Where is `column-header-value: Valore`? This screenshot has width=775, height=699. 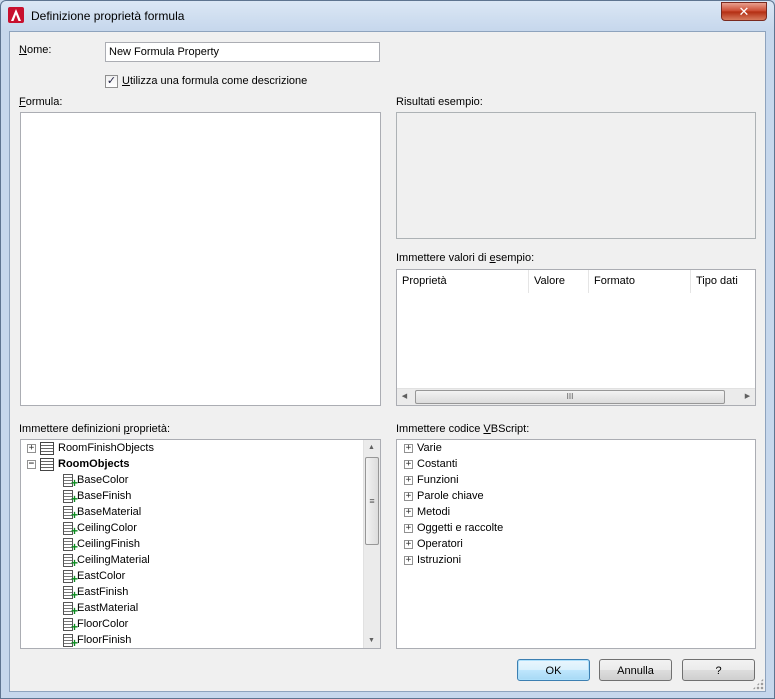
column-header-value: Valore is located at coordinates (559, 281).